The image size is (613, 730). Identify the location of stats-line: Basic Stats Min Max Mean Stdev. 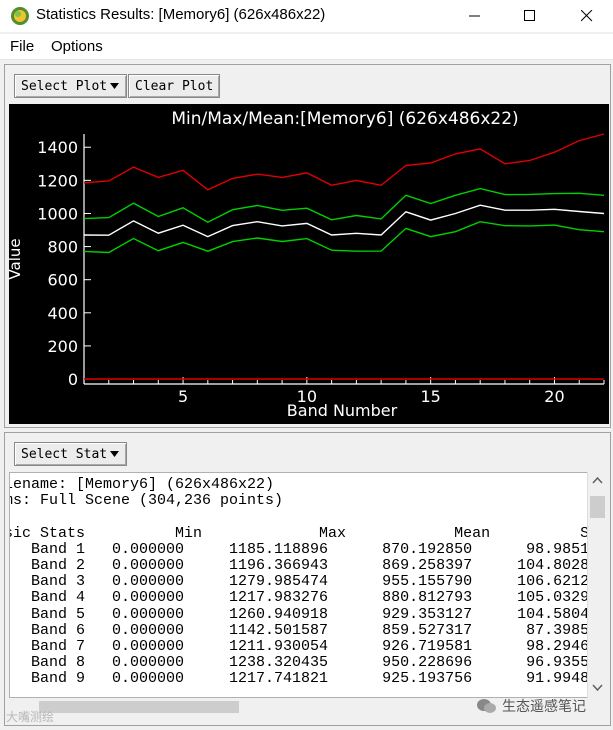
(307, 533).